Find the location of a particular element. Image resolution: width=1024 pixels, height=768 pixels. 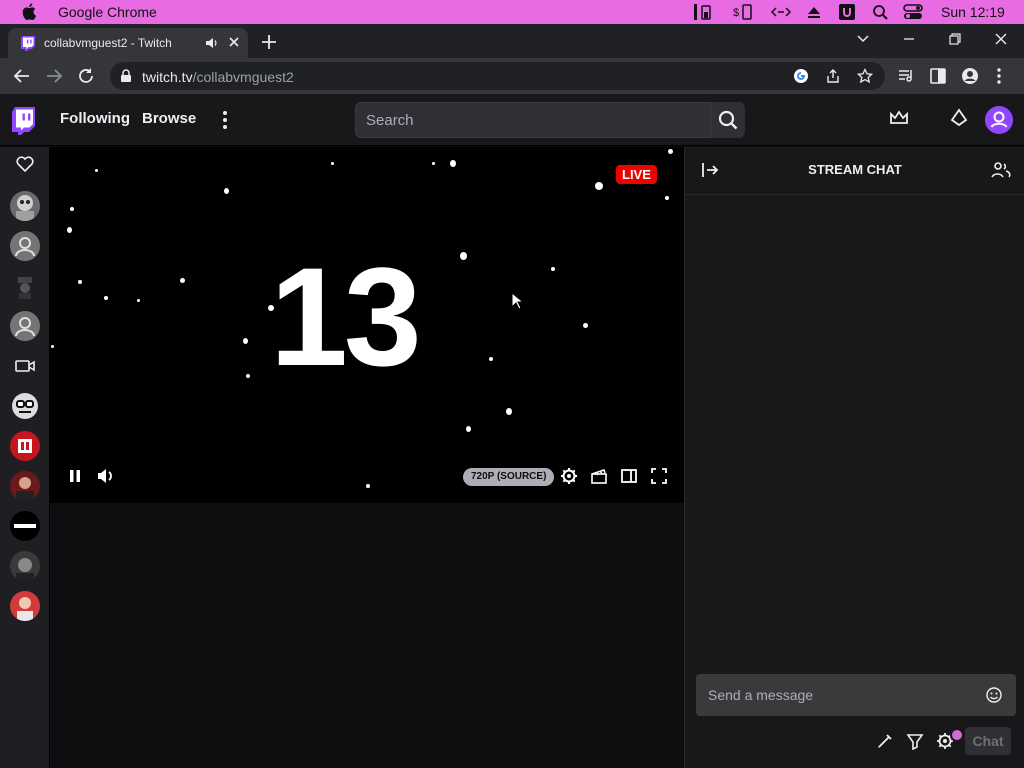

prime-crown-icon is located at coordinates (899, 118).